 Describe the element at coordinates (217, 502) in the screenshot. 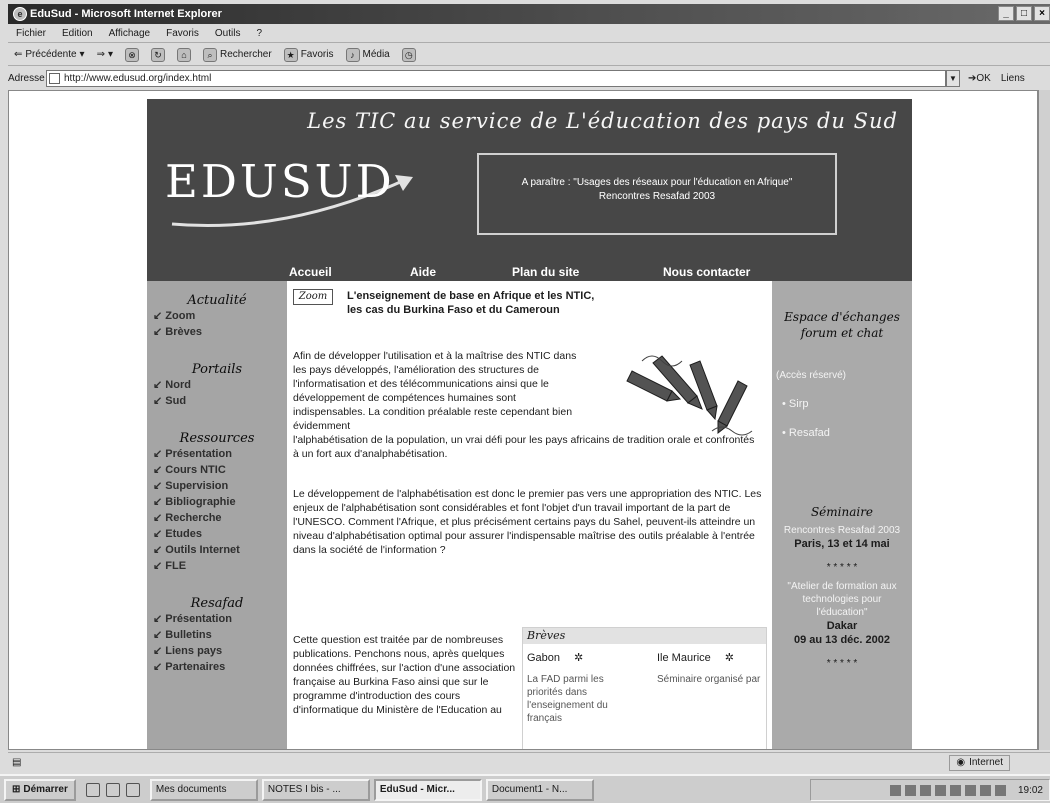

I see `left-link-bibliographie: ↙ Bibliographie` at that location.